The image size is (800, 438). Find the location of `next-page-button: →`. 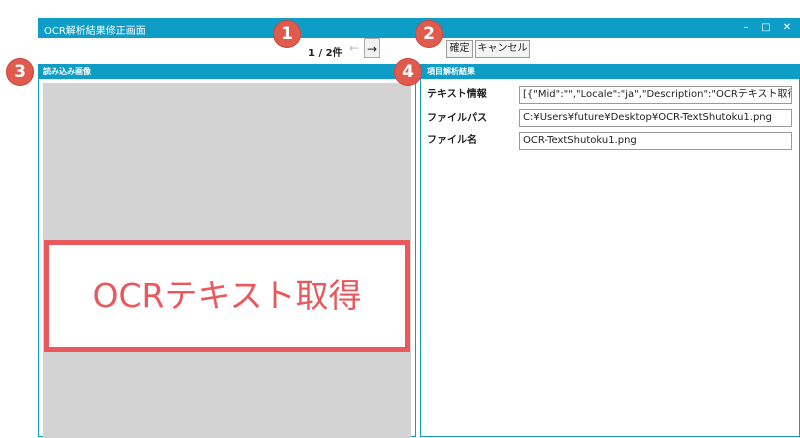

next-page-button: → is located at coordinates (372, 48).